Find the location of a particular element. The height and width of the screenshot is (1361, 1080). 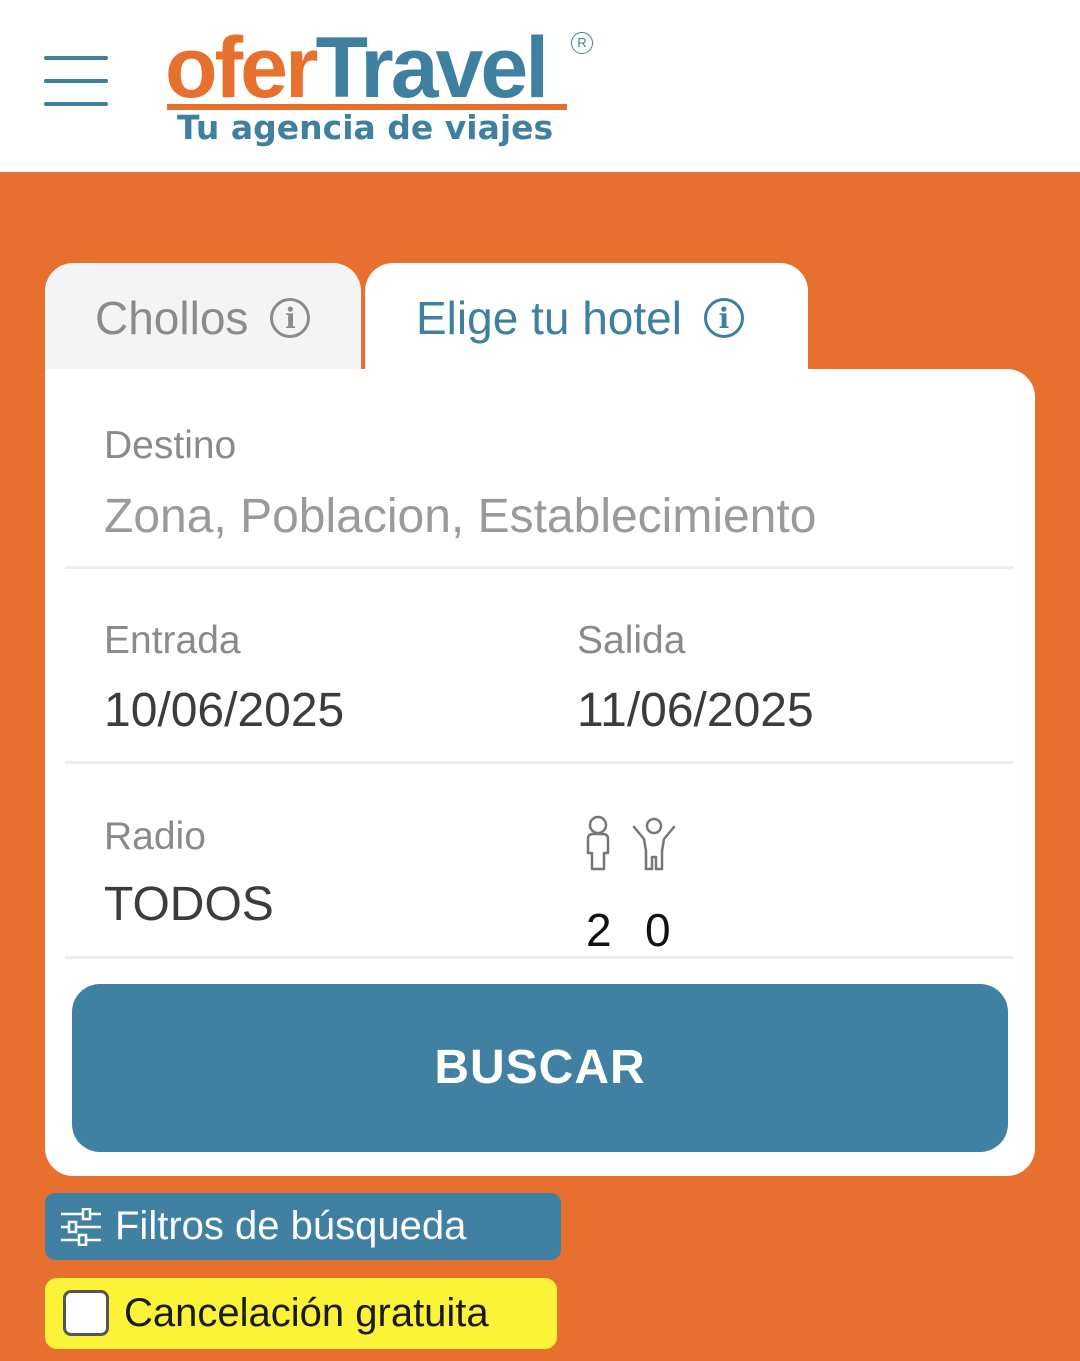

registered-mark-icon: R is located at coordinates (582, 43).